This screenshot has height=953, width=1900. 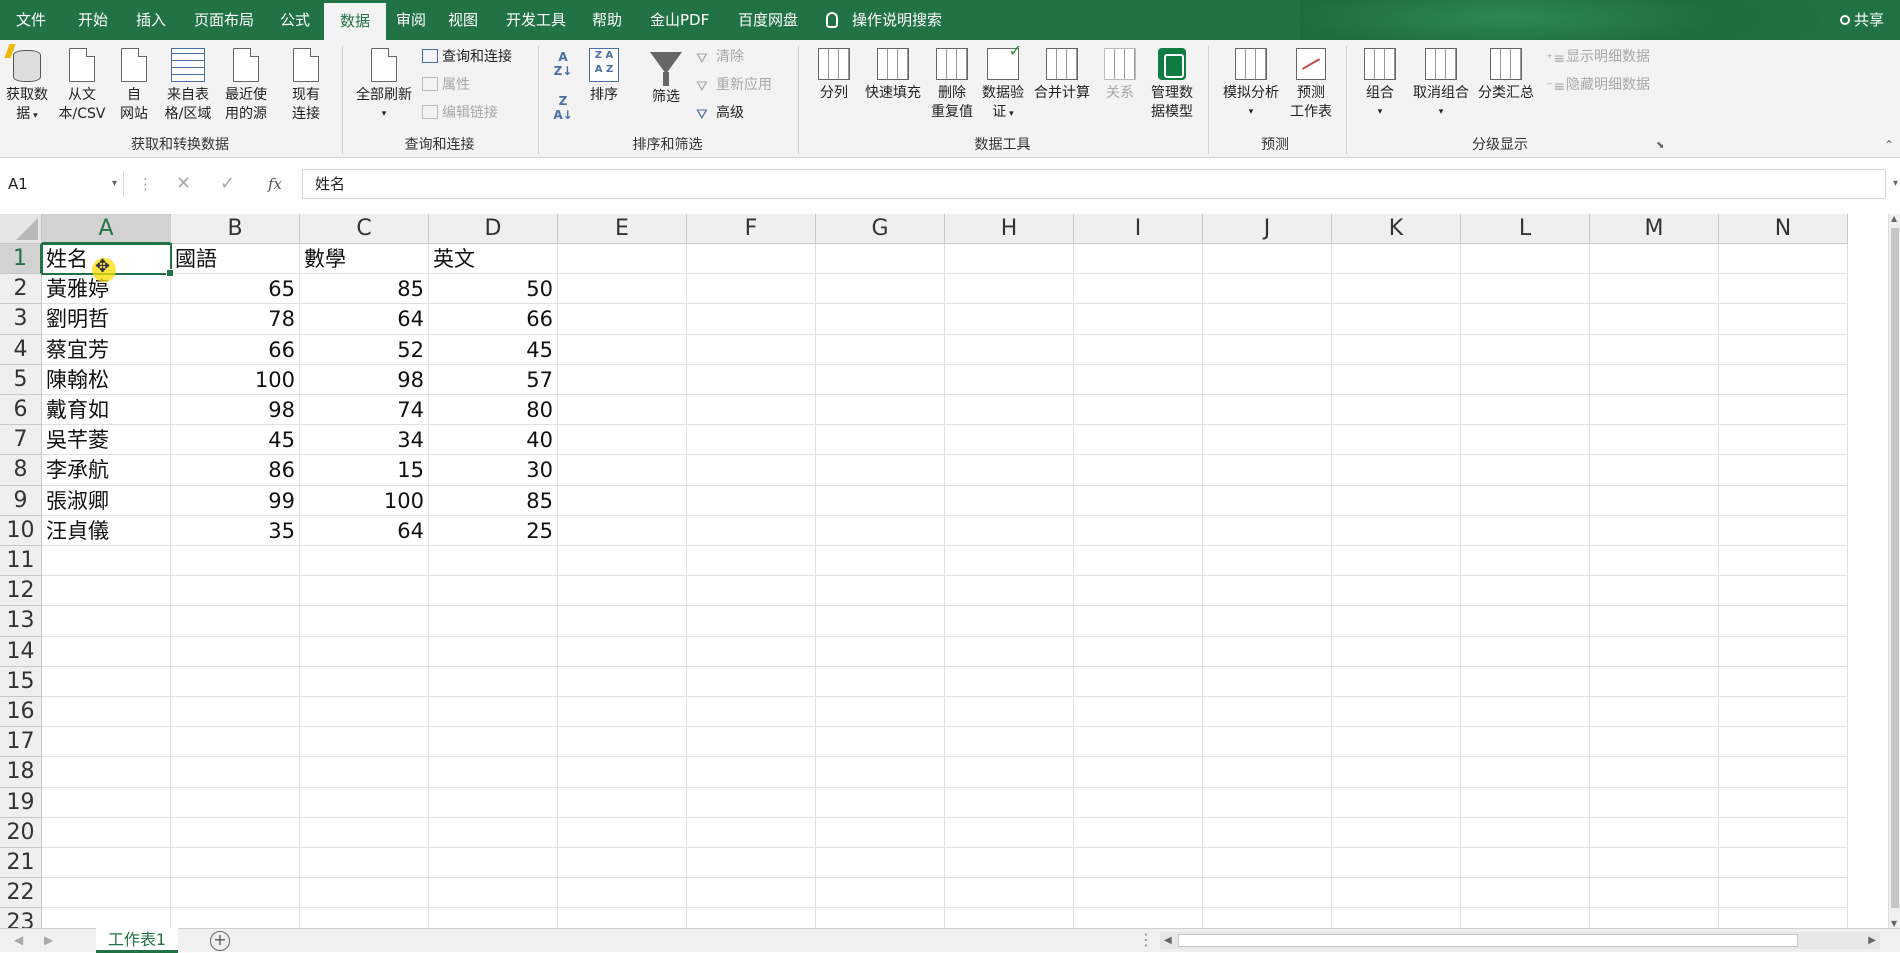 I want to click on cell-l4, so click(x=1525, y=349).